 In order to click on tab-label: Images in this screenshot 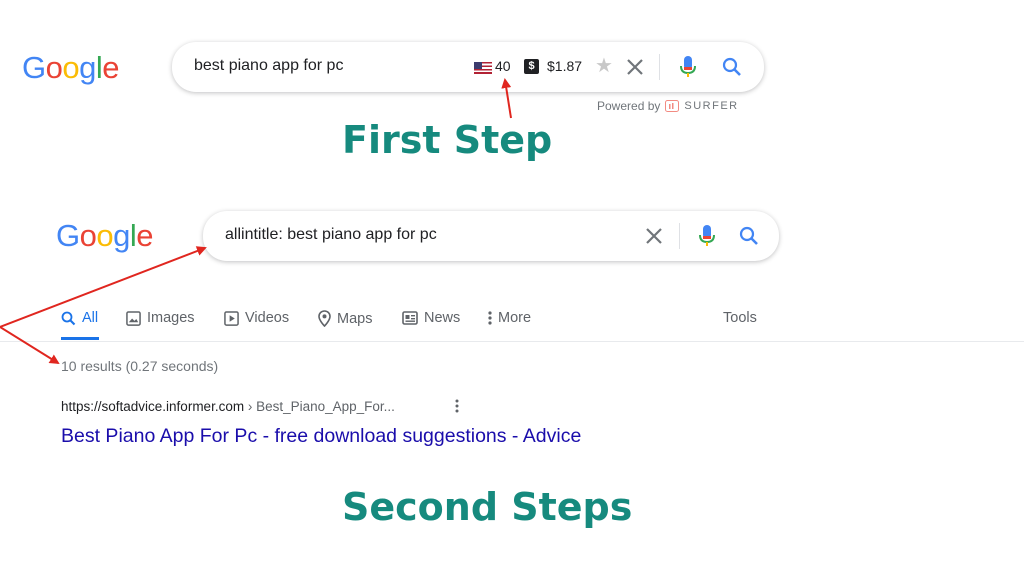, I will do `click(171, 318)`.